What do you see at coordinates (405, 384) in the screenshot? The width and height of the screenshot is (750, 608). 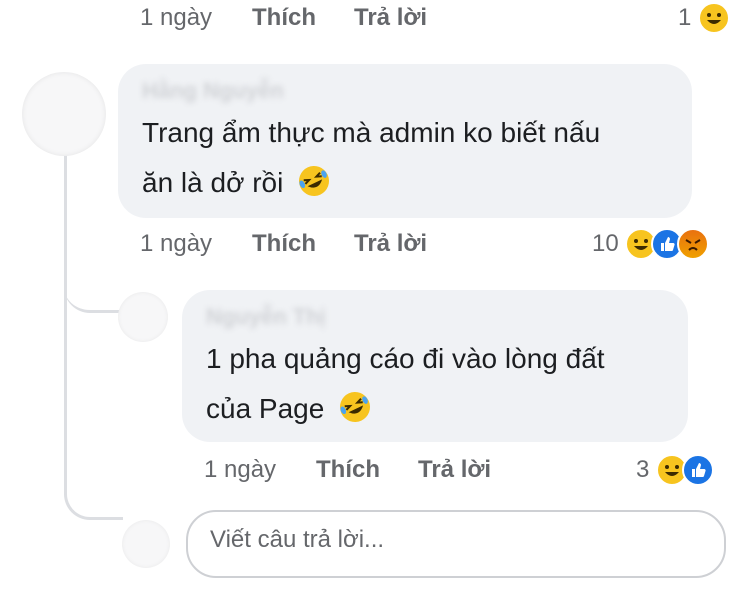 I see `reply-text: 1 pha quảng cáo đi vào lòng đất của Page` at bounding box center [405, 384].